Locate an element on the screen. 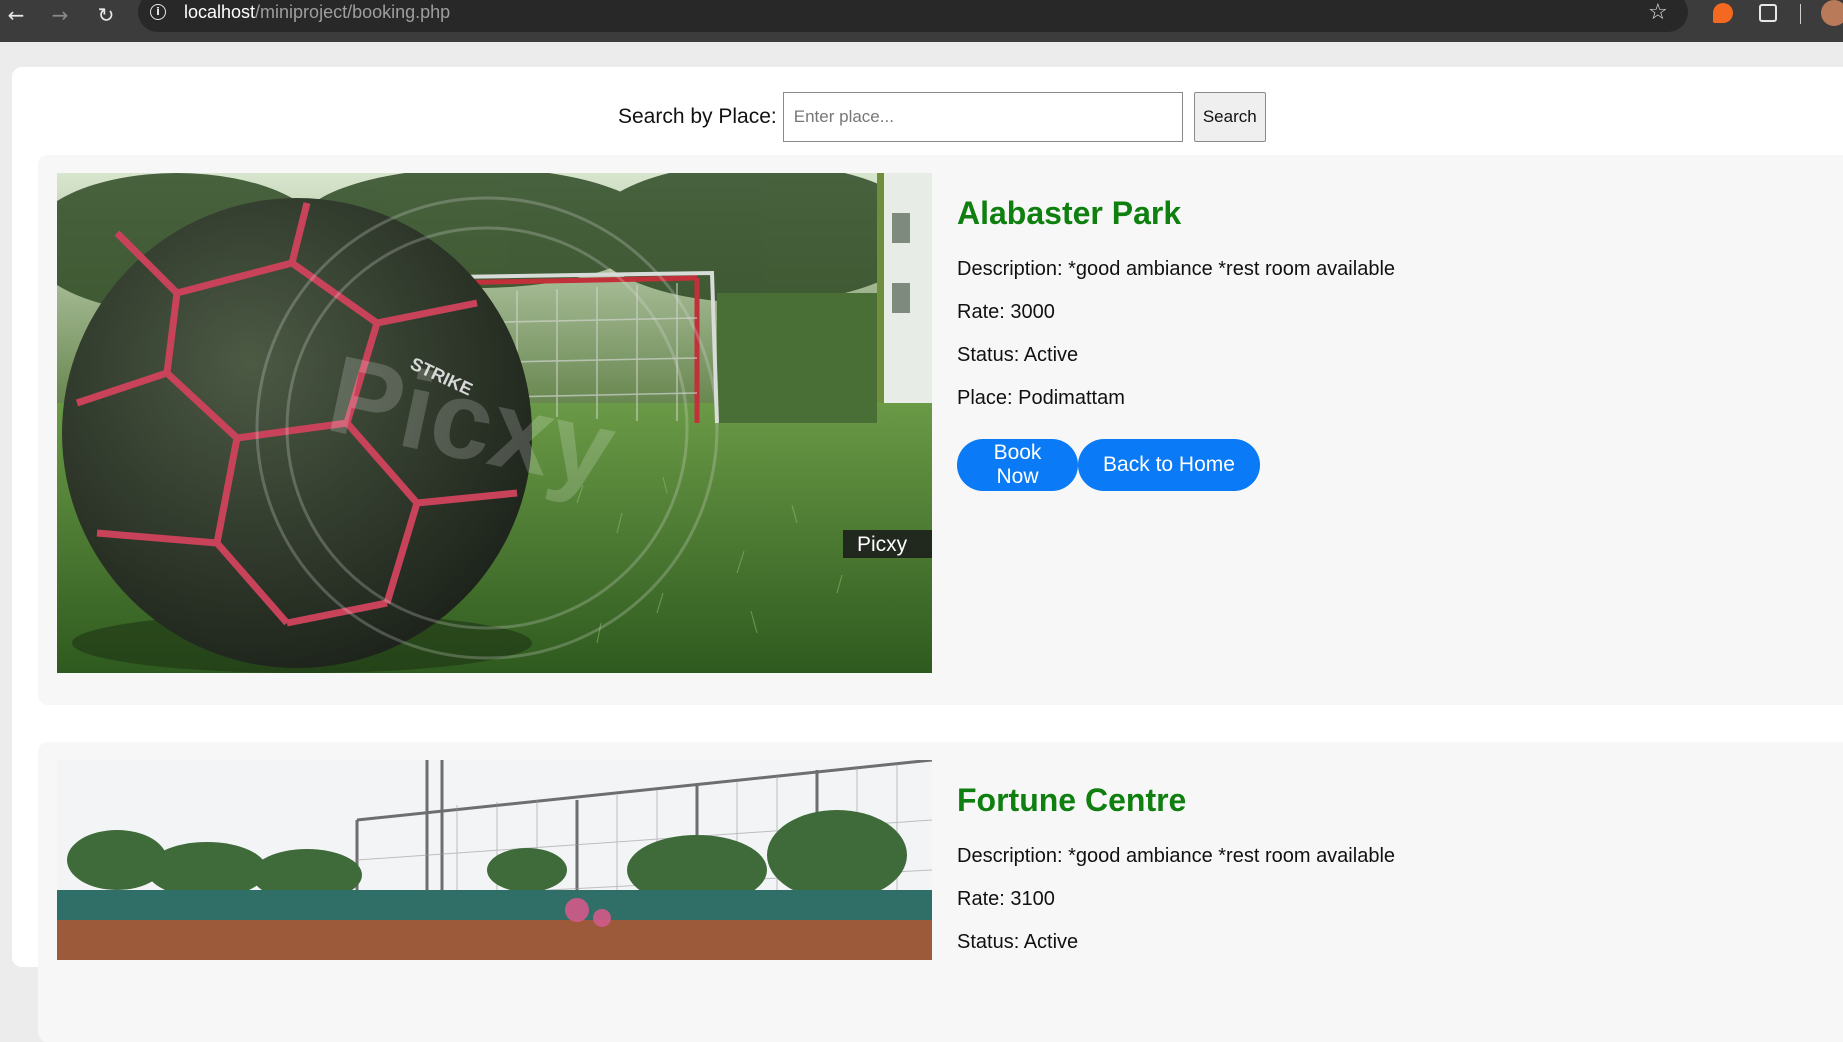 The image size is (1843, 1042). search-bar: Search by Place: Search is located at coordinates (942, 117).